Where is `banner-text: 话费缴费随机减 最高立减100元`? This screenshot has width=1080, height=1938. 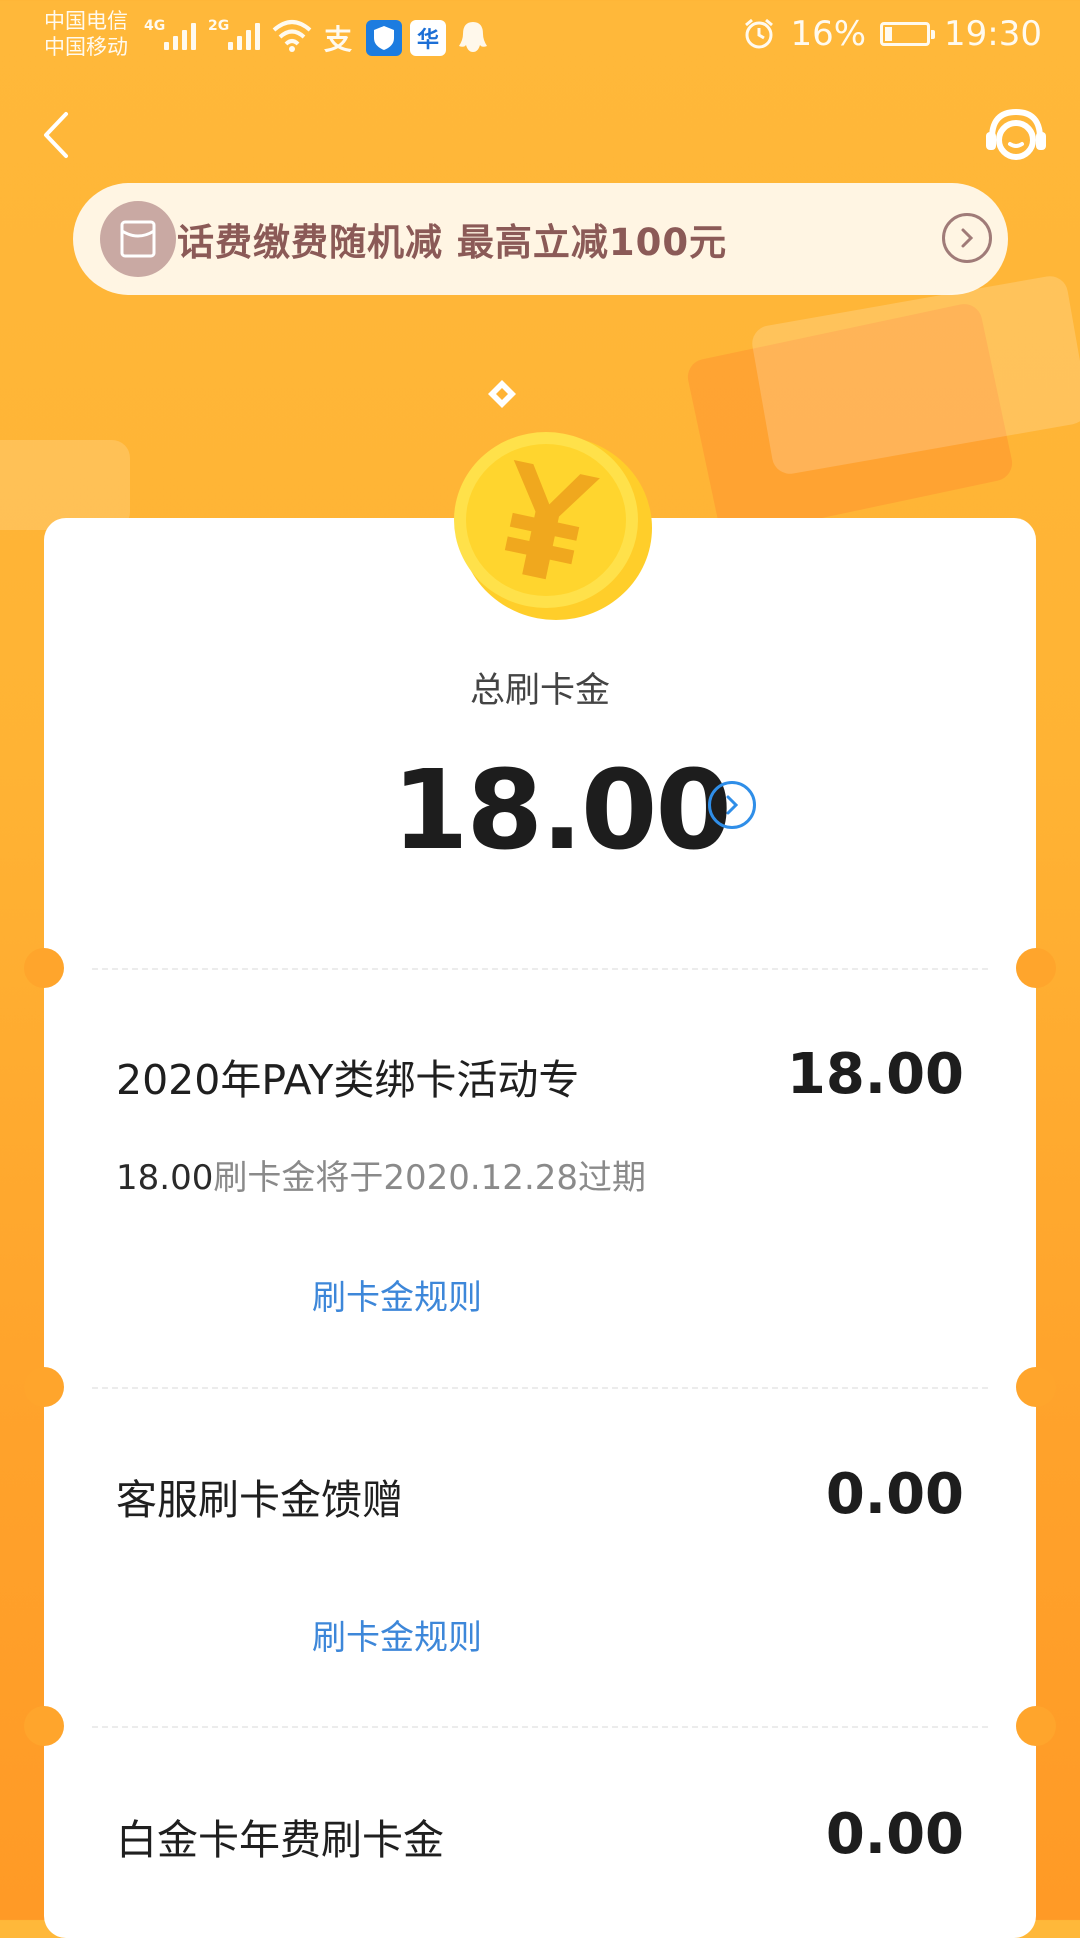
banner-text: 话费缴费随机减 最高立减100元 is located at coordinates (452, 242).